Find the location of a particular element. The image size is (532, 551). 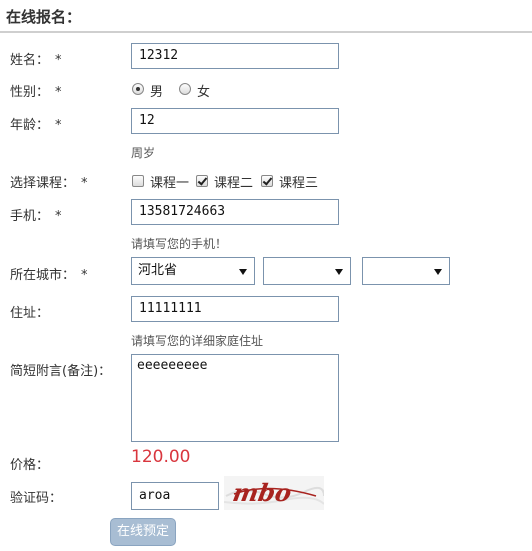

phone-label: 手机： * is located at coordinates (36, 214).